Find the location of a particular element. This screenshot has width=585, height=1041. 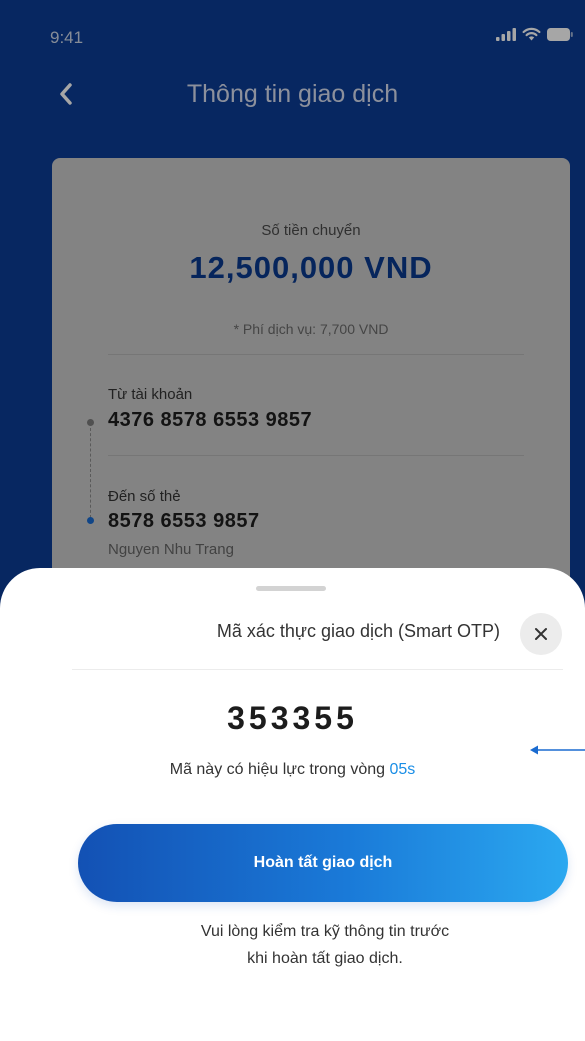

page-title: Thông tin giao dịch is located at coordinates (292, 94).